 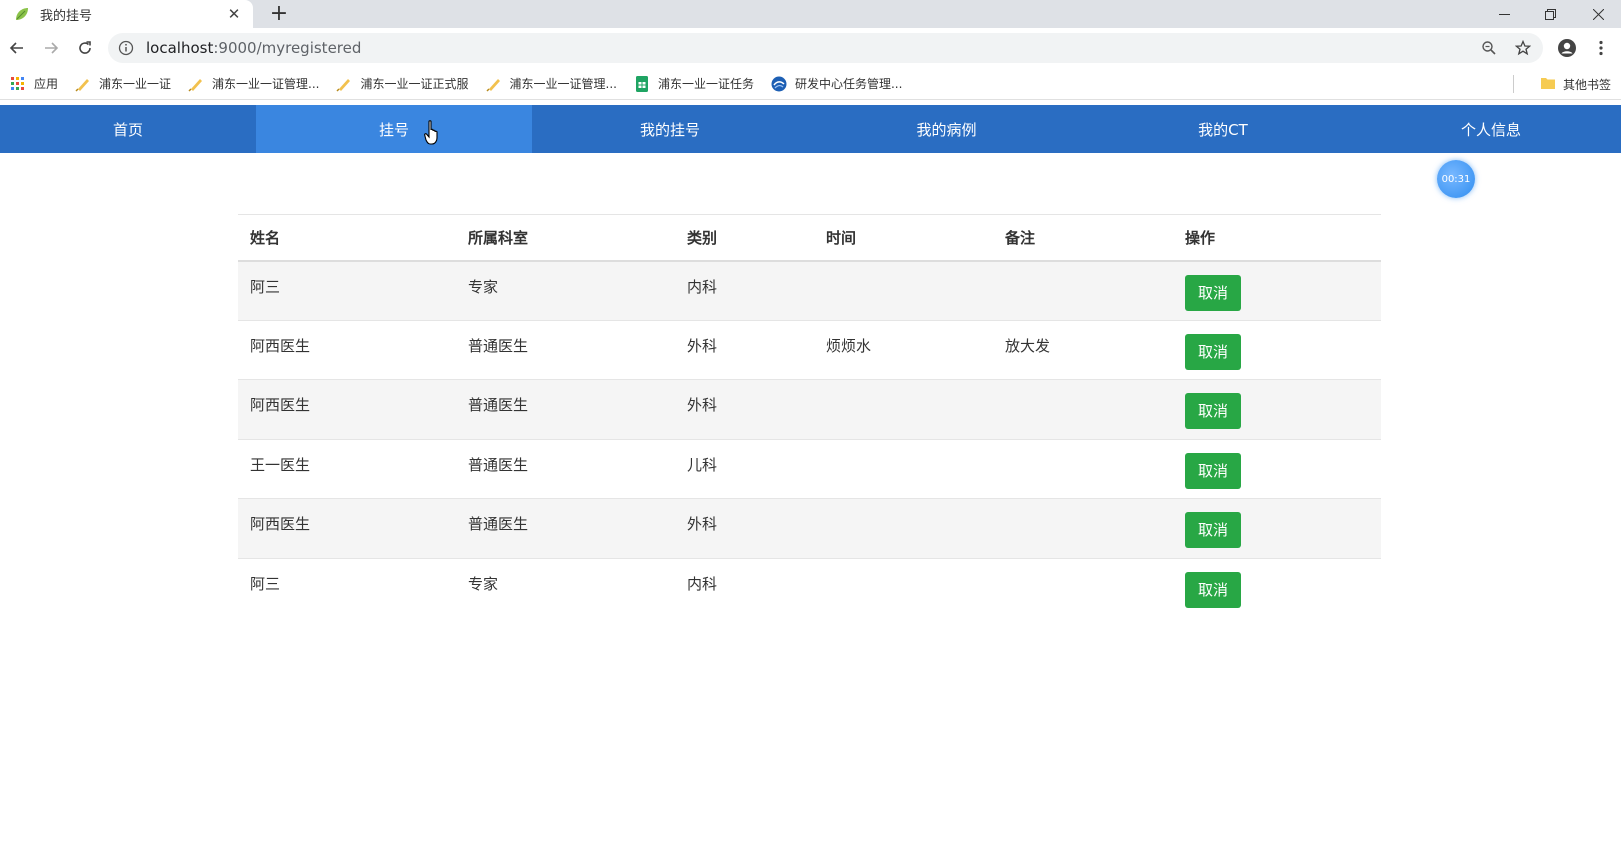 I want to click on nav-my-cases: 我的病例, so click(x=946, y=129).